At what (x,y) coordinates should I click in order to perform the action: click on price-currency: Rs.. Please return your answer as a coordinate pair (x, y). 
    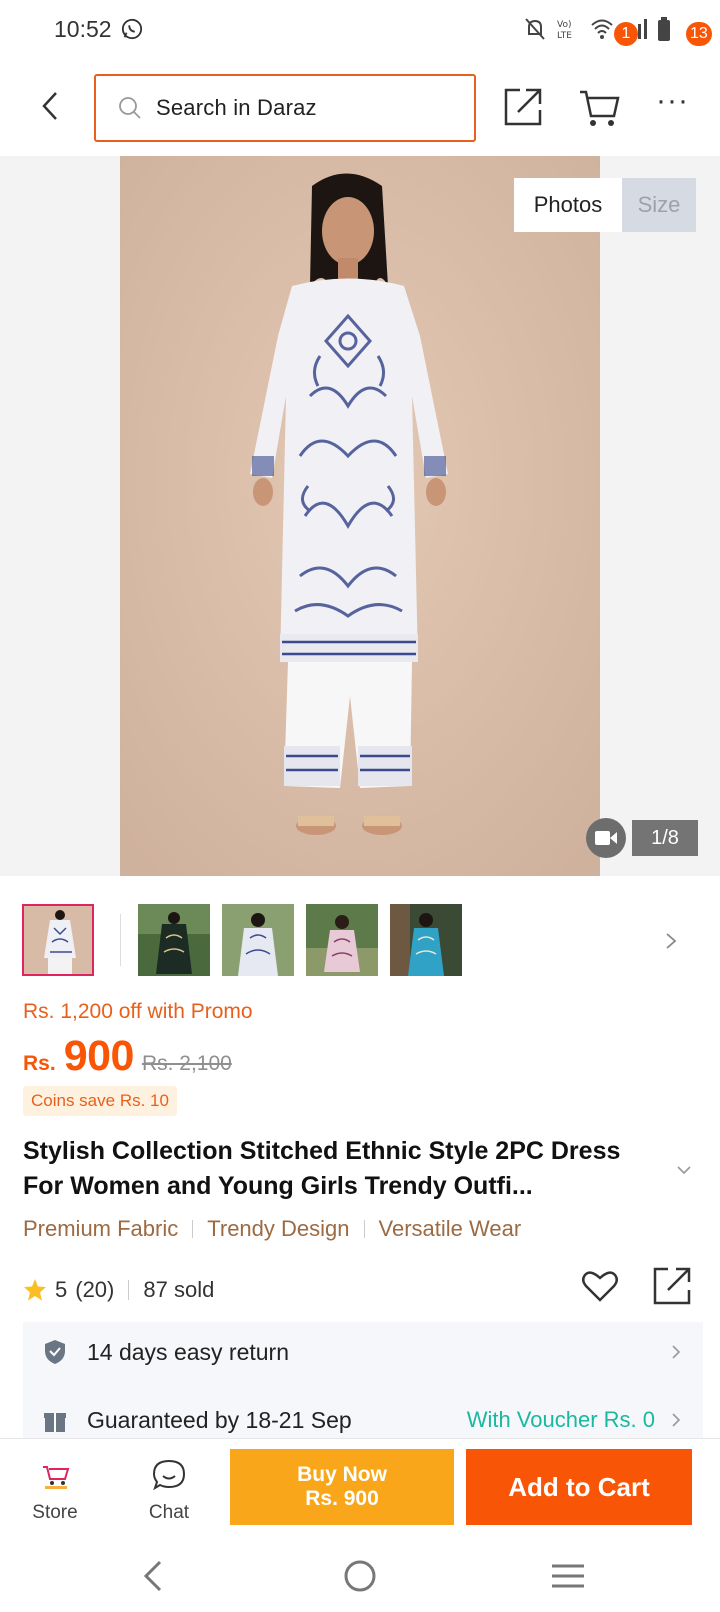
    Looking at the image, I should click on (39, 1063).